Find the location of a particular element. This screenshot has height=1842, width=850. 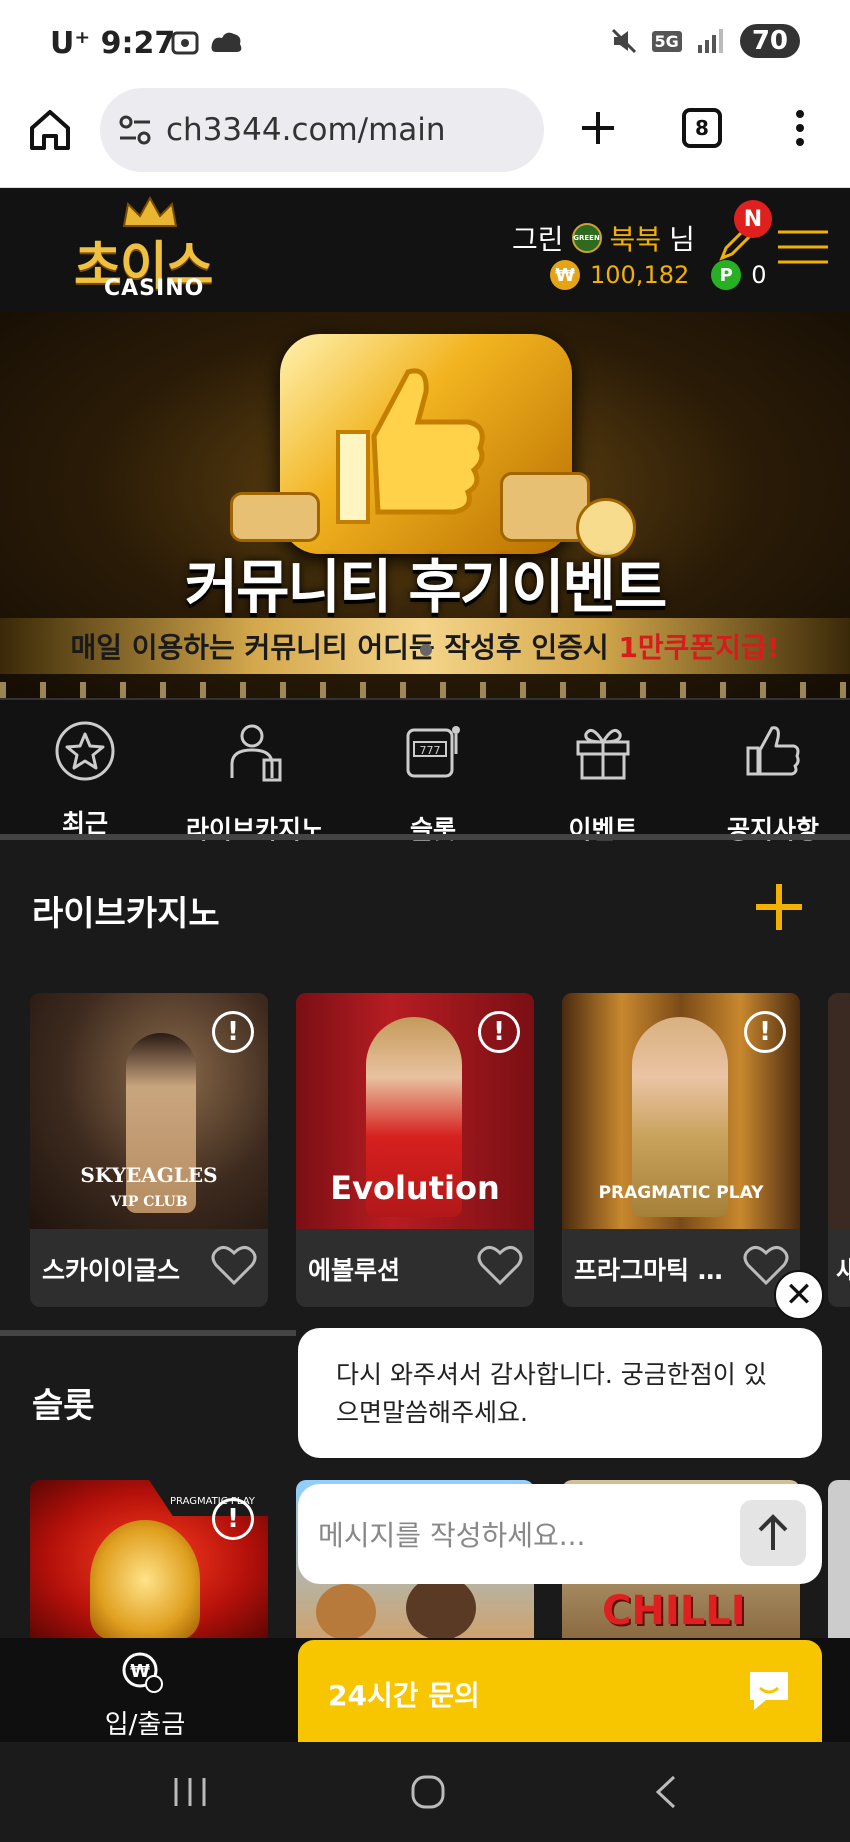

points-amount: 0 is located at coordinates (759, 275).